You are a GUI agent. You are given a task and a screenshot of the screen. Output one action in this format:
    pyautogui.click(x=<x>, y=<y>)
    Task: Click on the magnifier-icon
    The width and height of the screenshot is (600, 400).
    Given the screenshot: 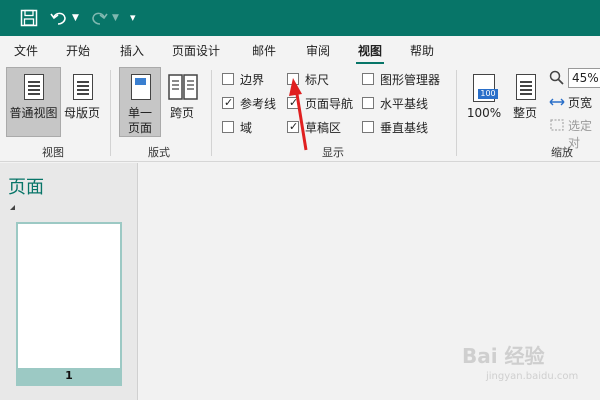 What is the action you would take?
    pyautogui.click(x=557, y=78)
    